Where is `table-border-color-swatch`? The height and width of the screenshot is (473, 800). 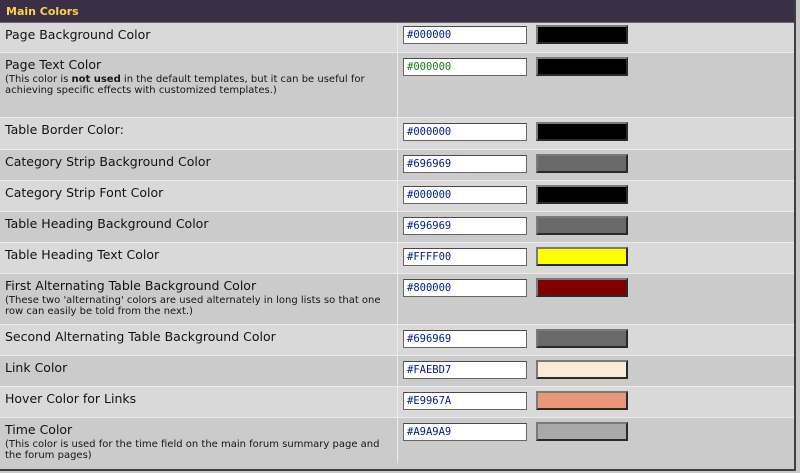
table-border-color-swatch is located at coordinates (582, 131).